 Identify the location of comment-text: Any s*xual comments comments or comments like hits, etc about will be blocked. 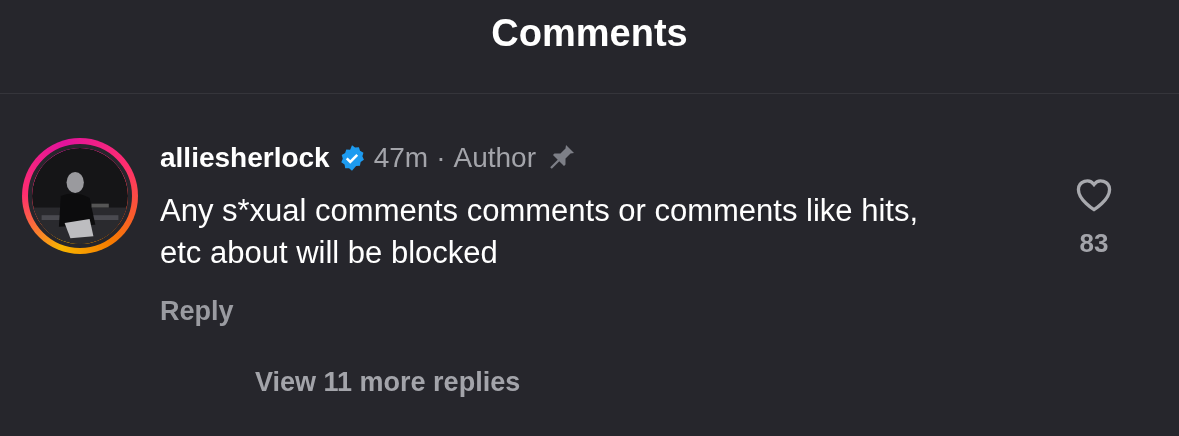
(540, 232).